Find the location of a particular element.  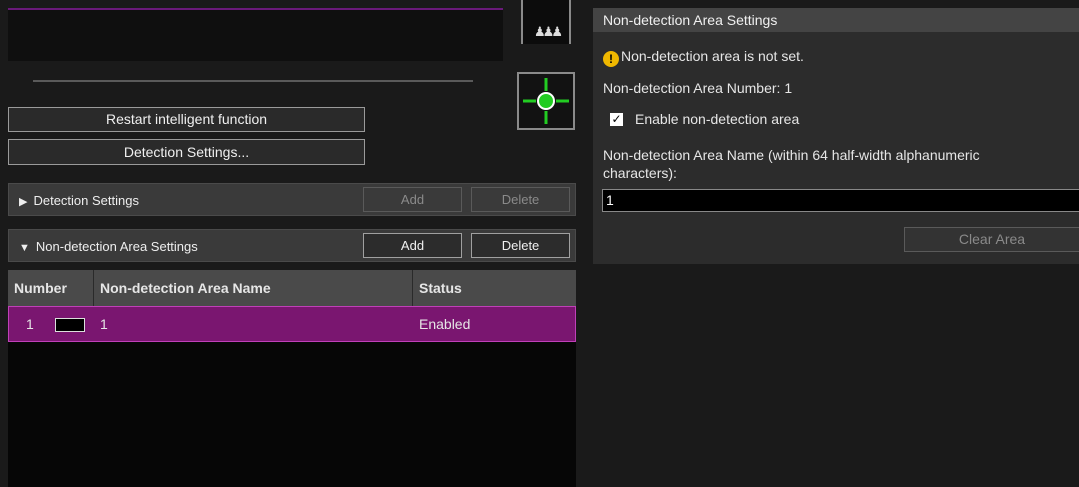

section-label: Detection Settings is located at coordinates (86, 200).